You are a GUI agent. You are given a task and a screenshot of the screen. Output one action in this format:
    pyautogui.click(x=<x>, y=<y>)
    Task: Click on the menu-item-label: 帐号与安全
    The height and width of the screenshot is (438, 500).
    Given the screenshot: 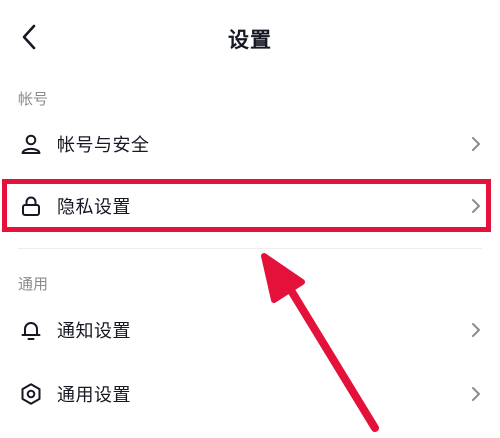 What is the action you would take?
    pyautogui.click(x=103, y=145)
    